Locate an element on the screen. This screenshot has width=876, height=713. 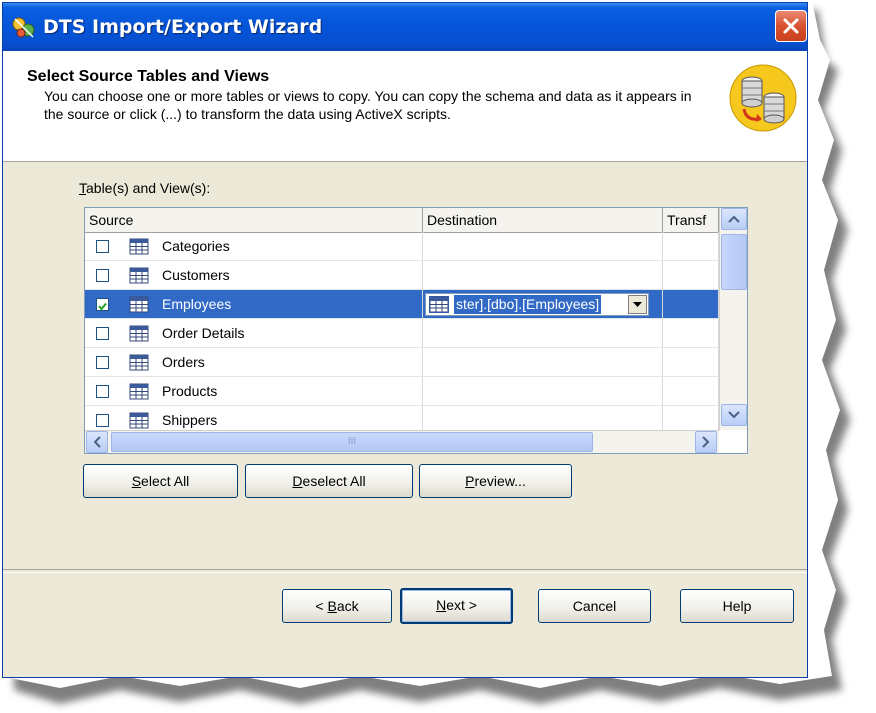
column-transform: Transf is located at coordinates (691, 220).